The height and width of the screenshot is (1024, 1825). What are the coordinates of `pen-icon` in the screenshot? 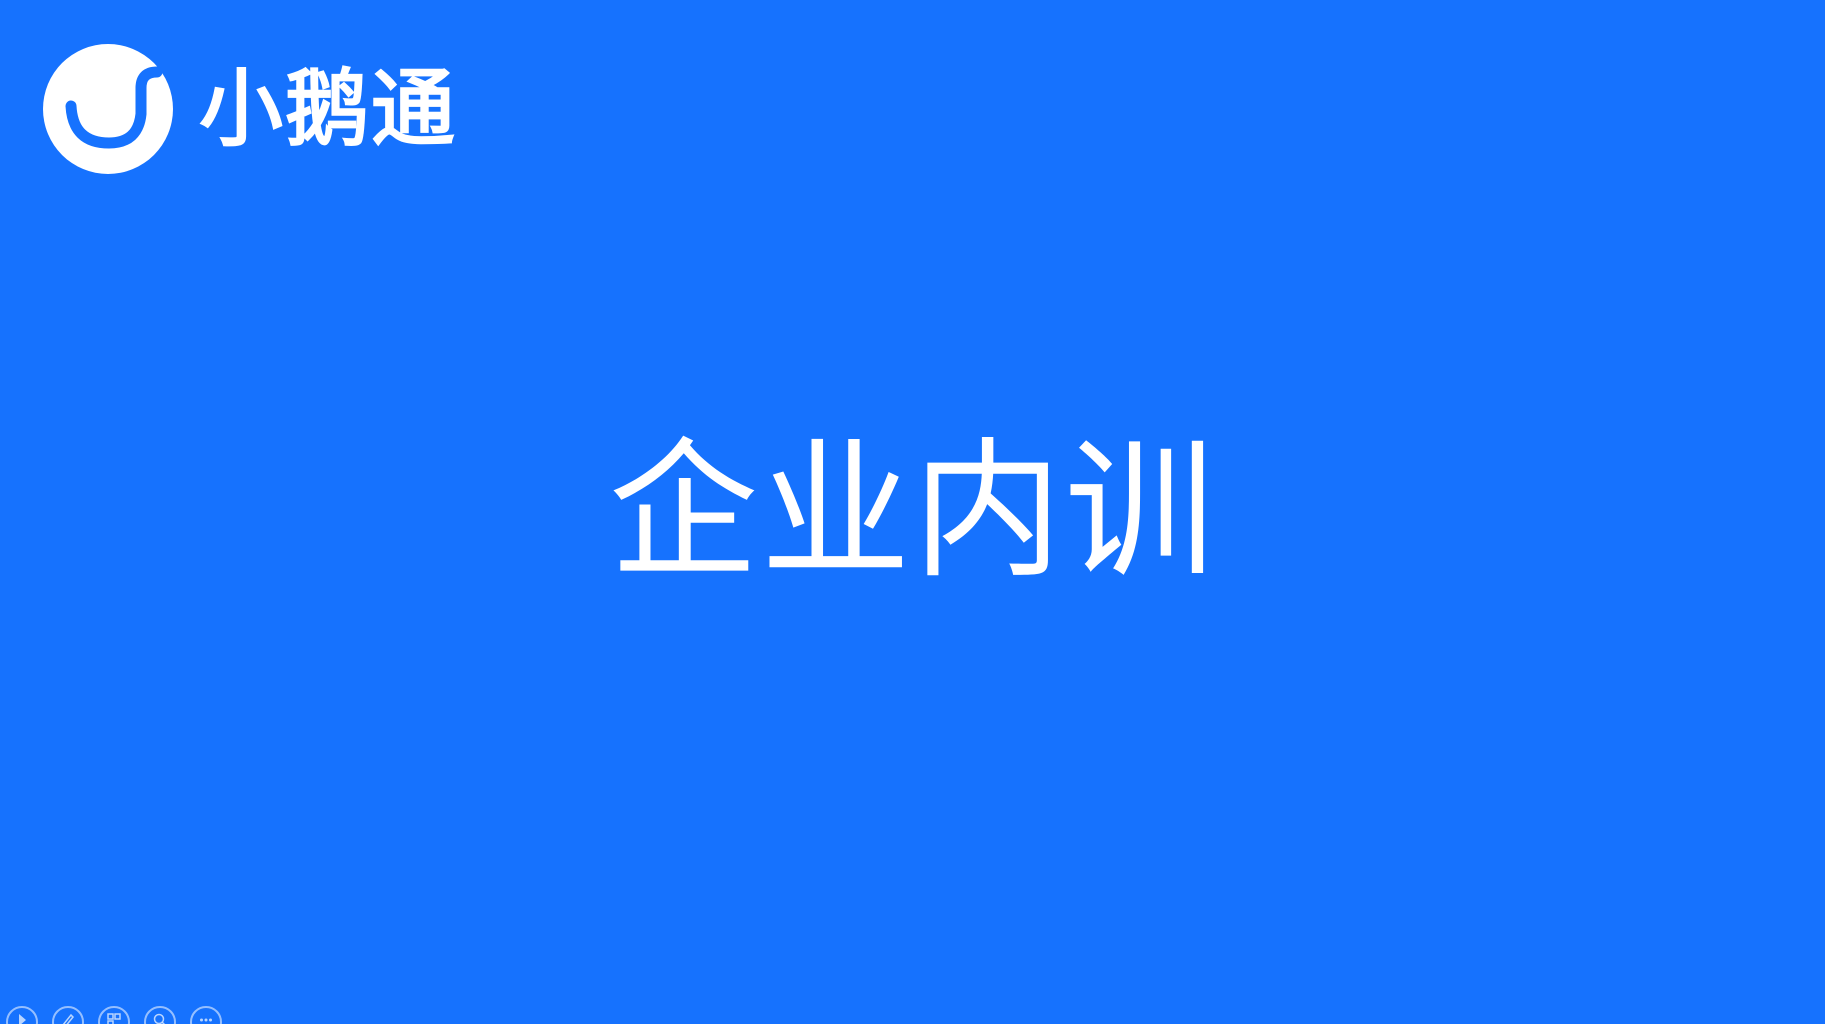 It's located at (68, 1018).